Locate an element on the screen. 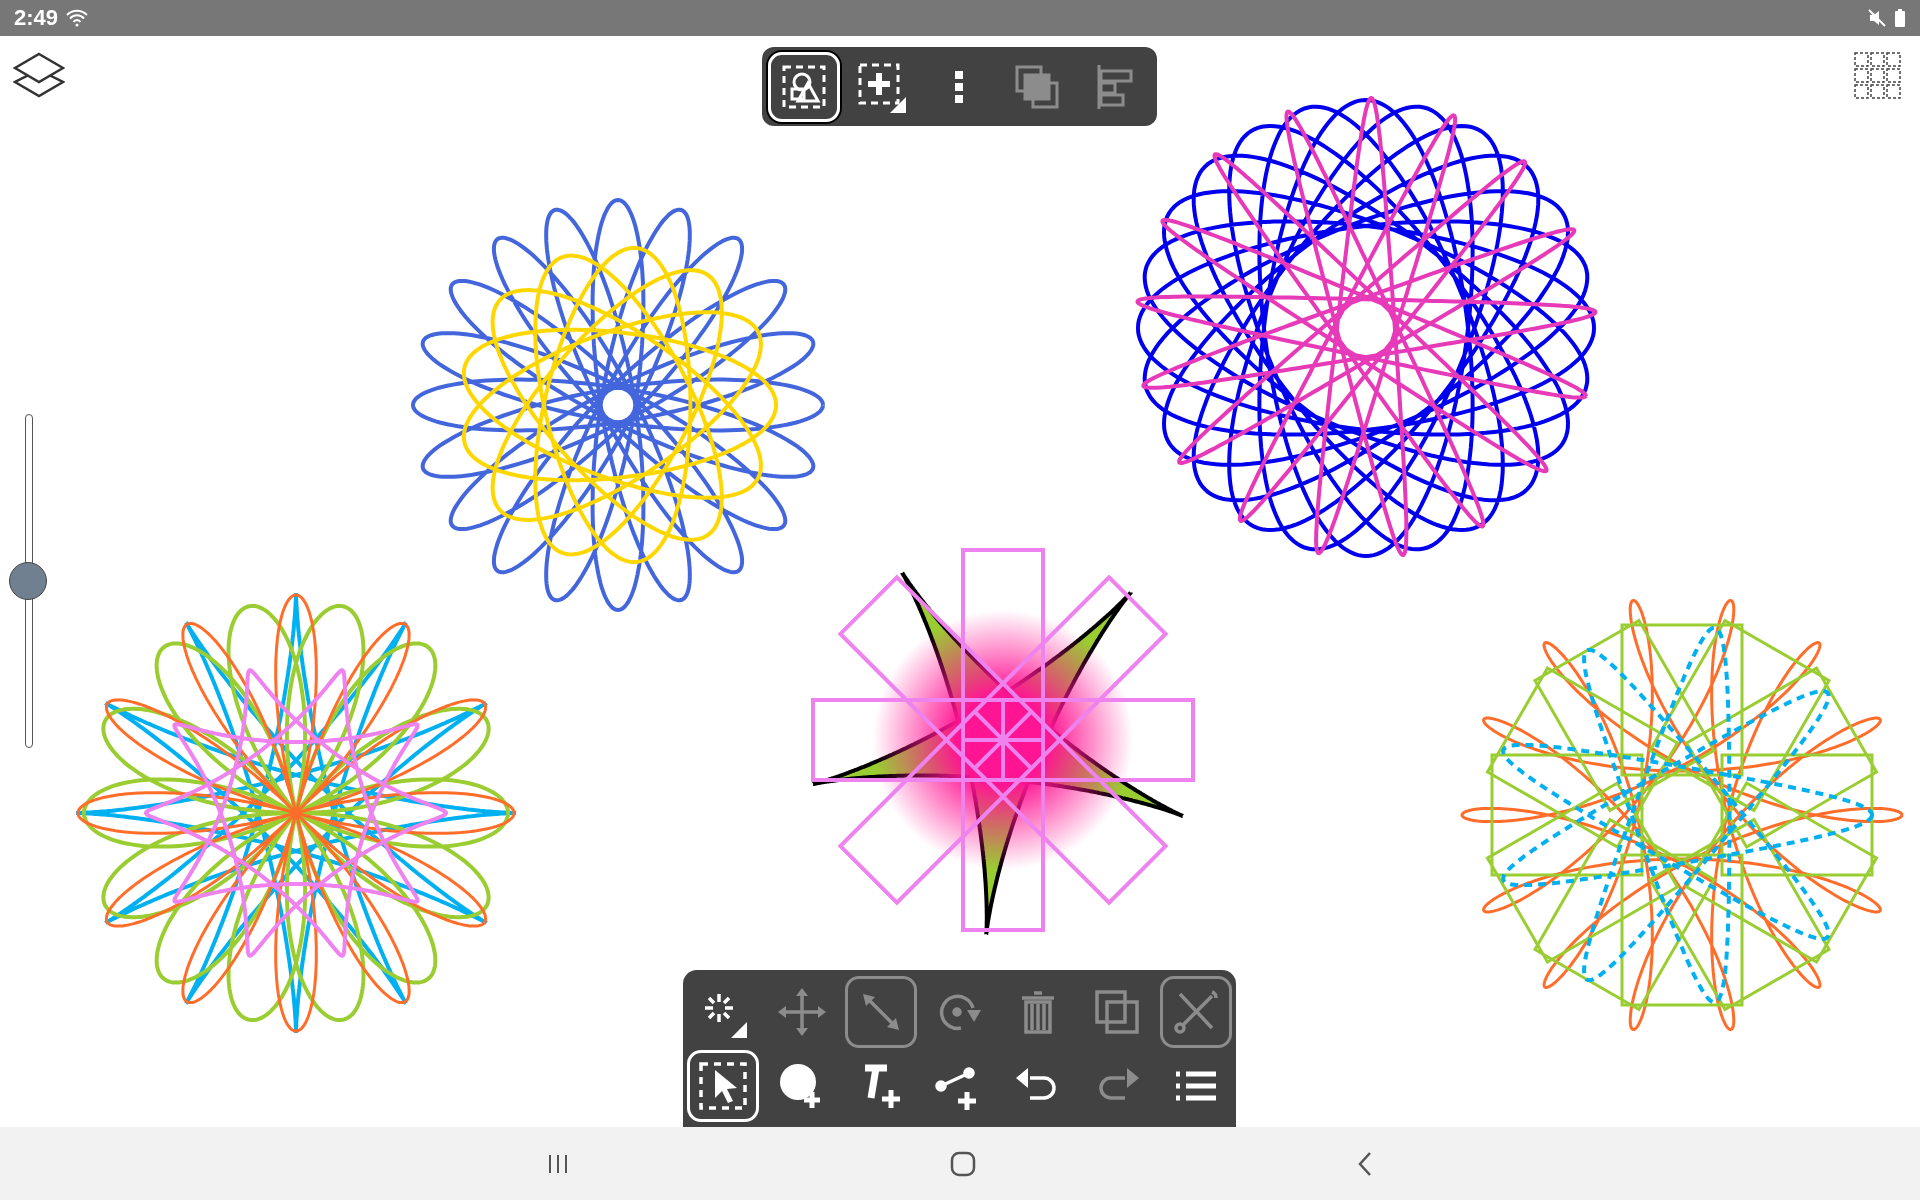  select-button is located at coordinates (723, 1086).